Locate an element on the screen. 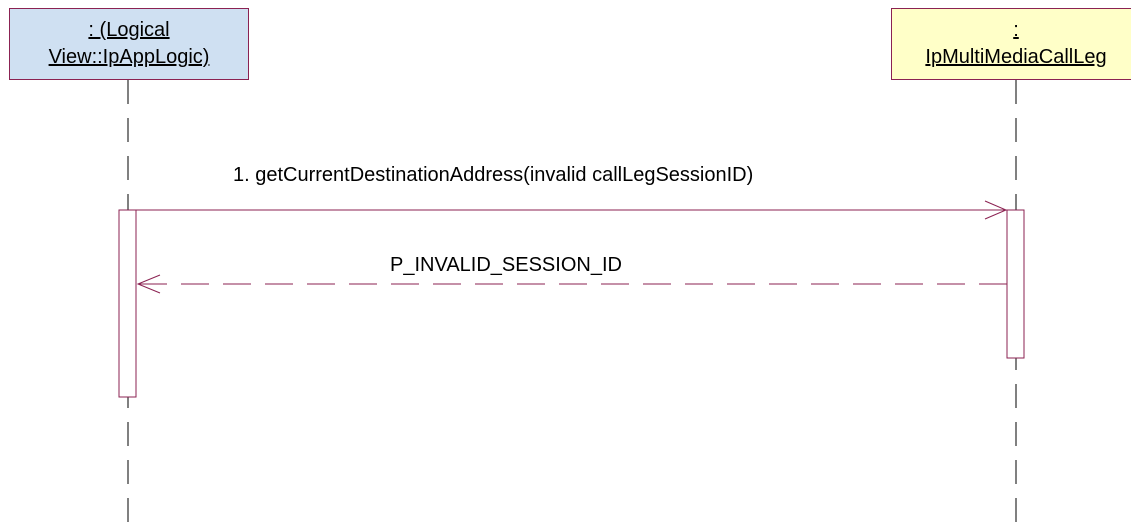  object-label-app-logic-line2: View::IpAppLogic) is located at coordinates (129, 57).